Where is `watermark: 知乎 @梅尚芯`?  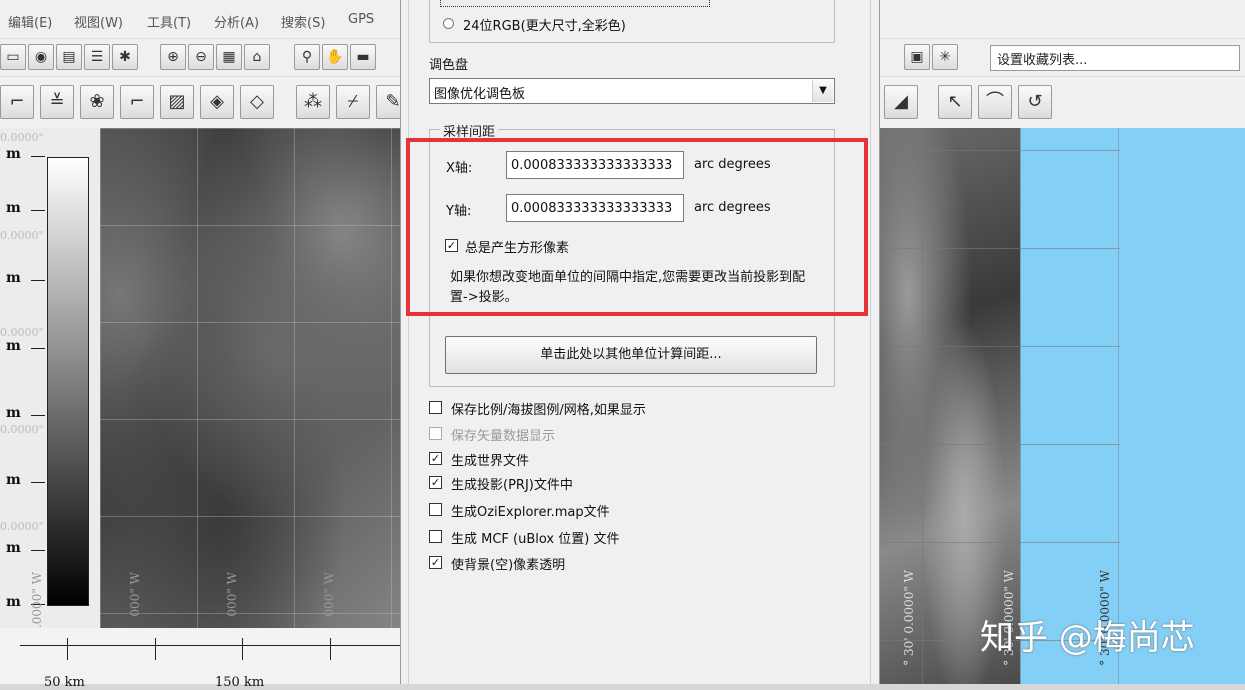 watermark: 知乎 @梅尚芯 is located at coordinates (1087, 638).